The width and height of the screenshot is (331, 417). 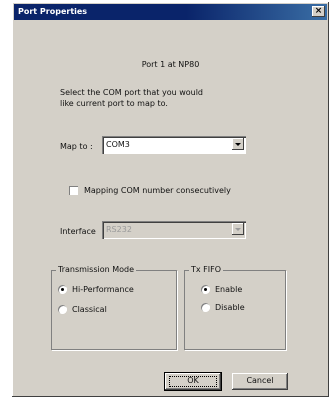 I want to click on cancel-button: Cancel, so click(x=260, y=381).